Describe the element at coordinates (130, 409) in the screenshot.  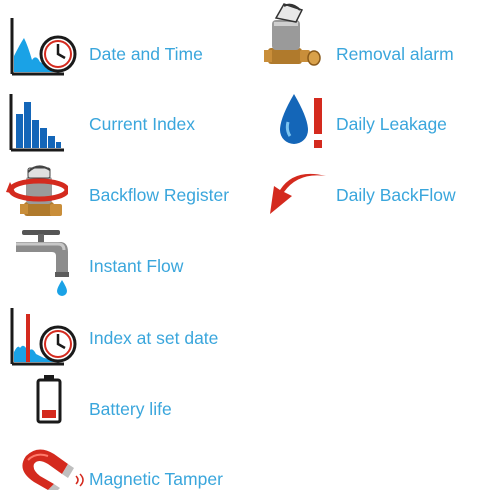
I see `legend-label: Battery life` at that location.